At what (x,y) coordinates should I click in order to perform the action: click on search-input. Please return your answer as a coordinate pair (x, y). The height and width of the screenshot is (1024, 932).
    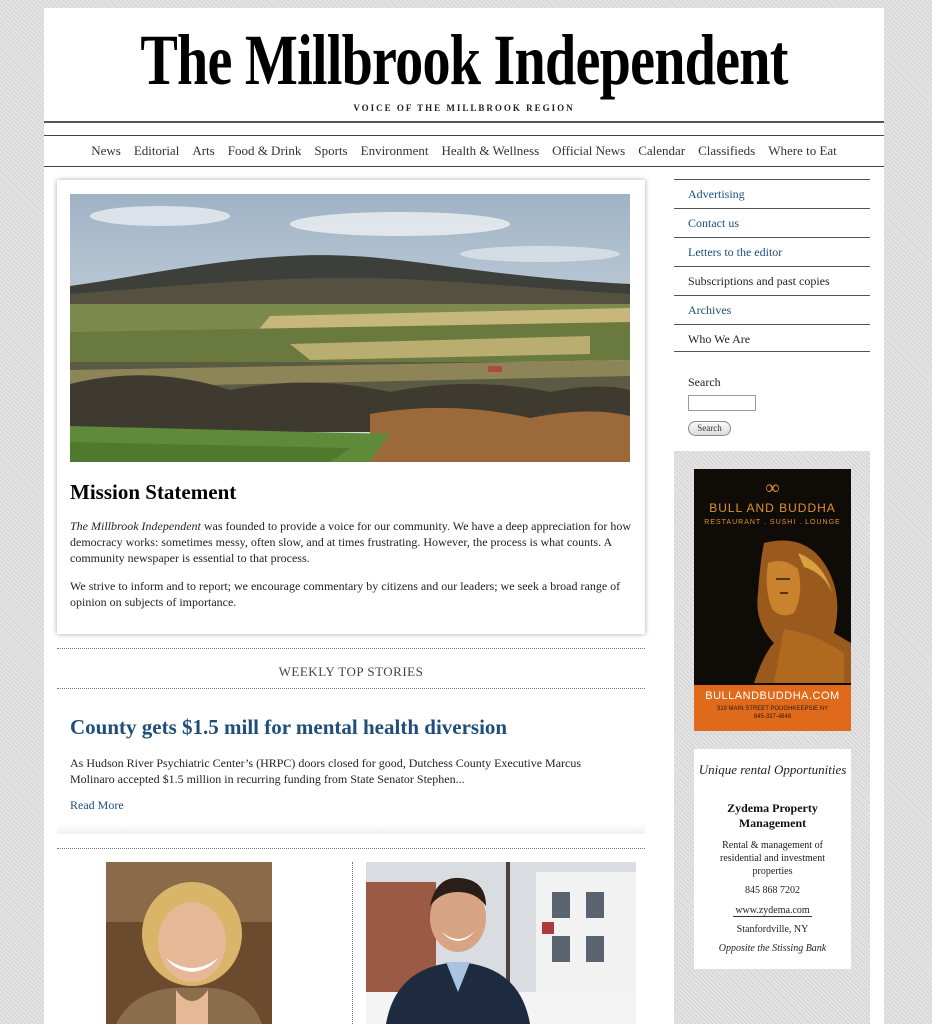
    Looking at the image, I should click on (722, 403).